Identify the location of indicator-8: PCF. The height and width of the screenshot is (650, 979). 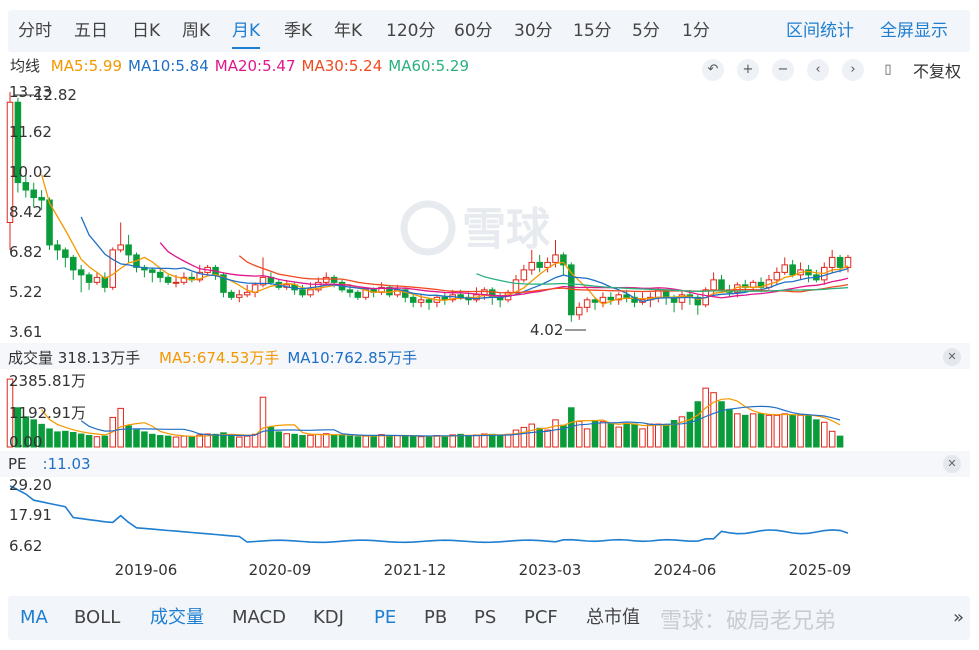
(541, 618).